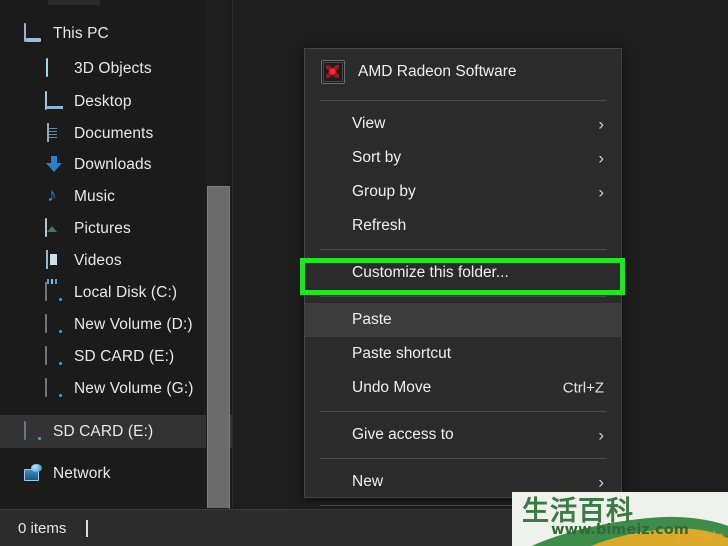  I want to click on menu-item-paste: Paste, so click(463, 320).